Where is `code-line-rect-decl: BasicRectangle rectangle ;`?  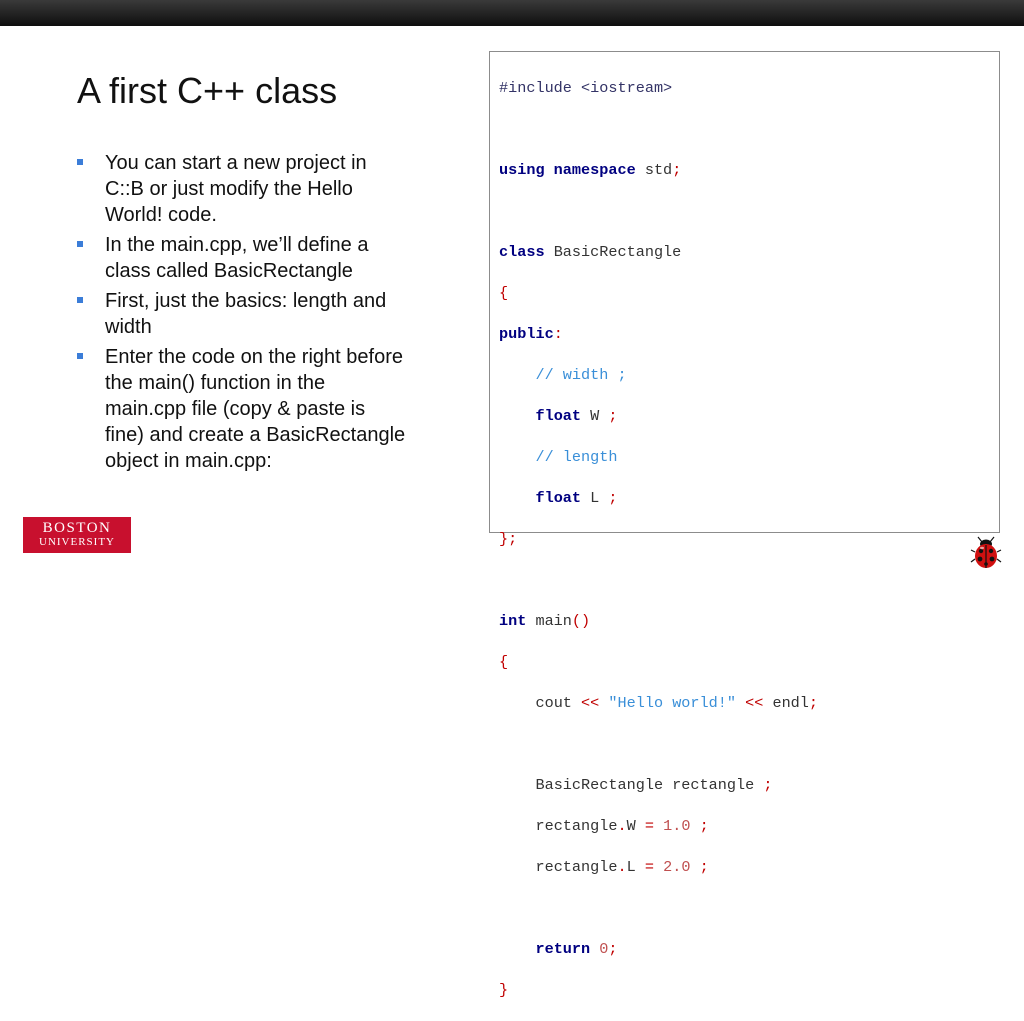 code-line-rect-decl: BasicRectangle rectangle ; is located at coordinates (658, 785).